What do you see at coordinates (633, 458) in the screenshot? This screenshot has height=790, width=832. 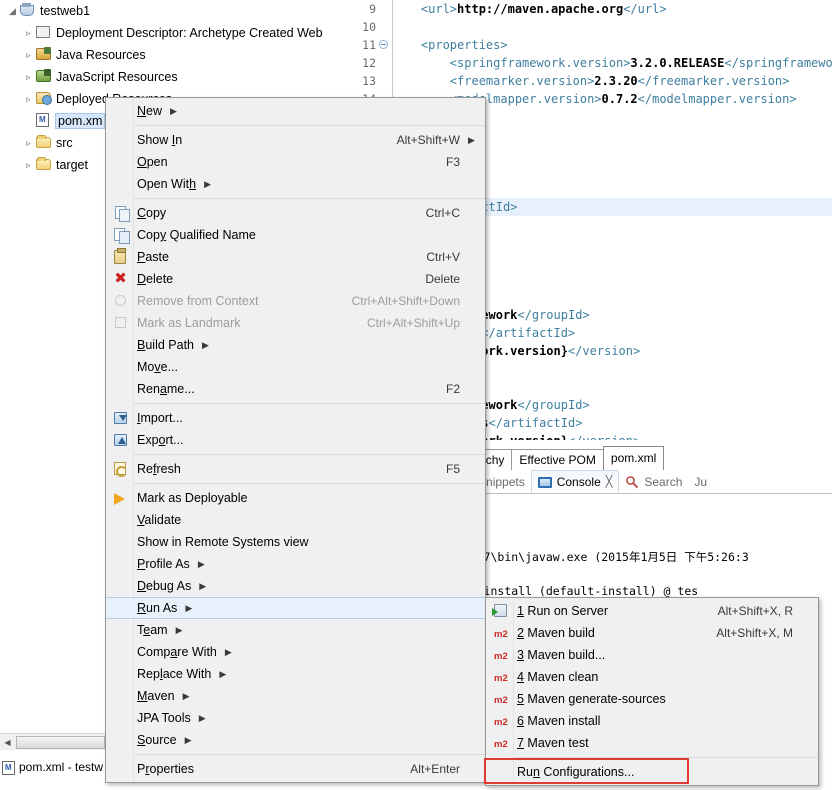 I see `pom-editor-tab-pom-xml: pom.xml` at bounding box center [633, 458].